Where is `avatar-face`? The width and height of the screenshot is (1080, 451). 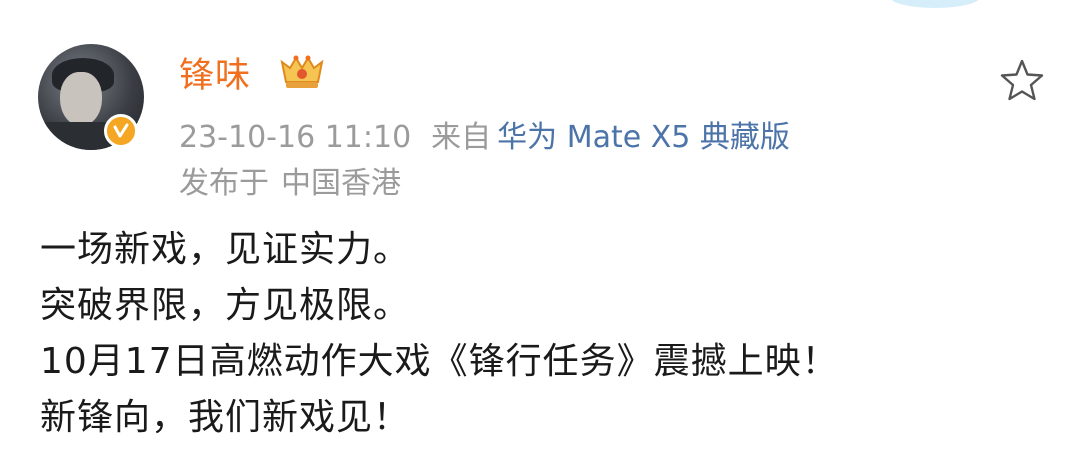 avatar-face is located at coordinates (81, 99).